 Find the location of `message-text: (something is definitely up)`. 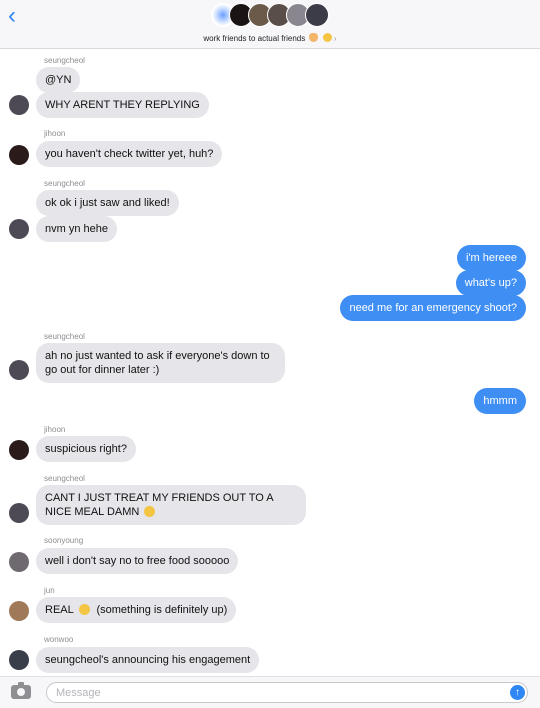

message-text: (something is definitely up) is located at coordinates (162, 610).